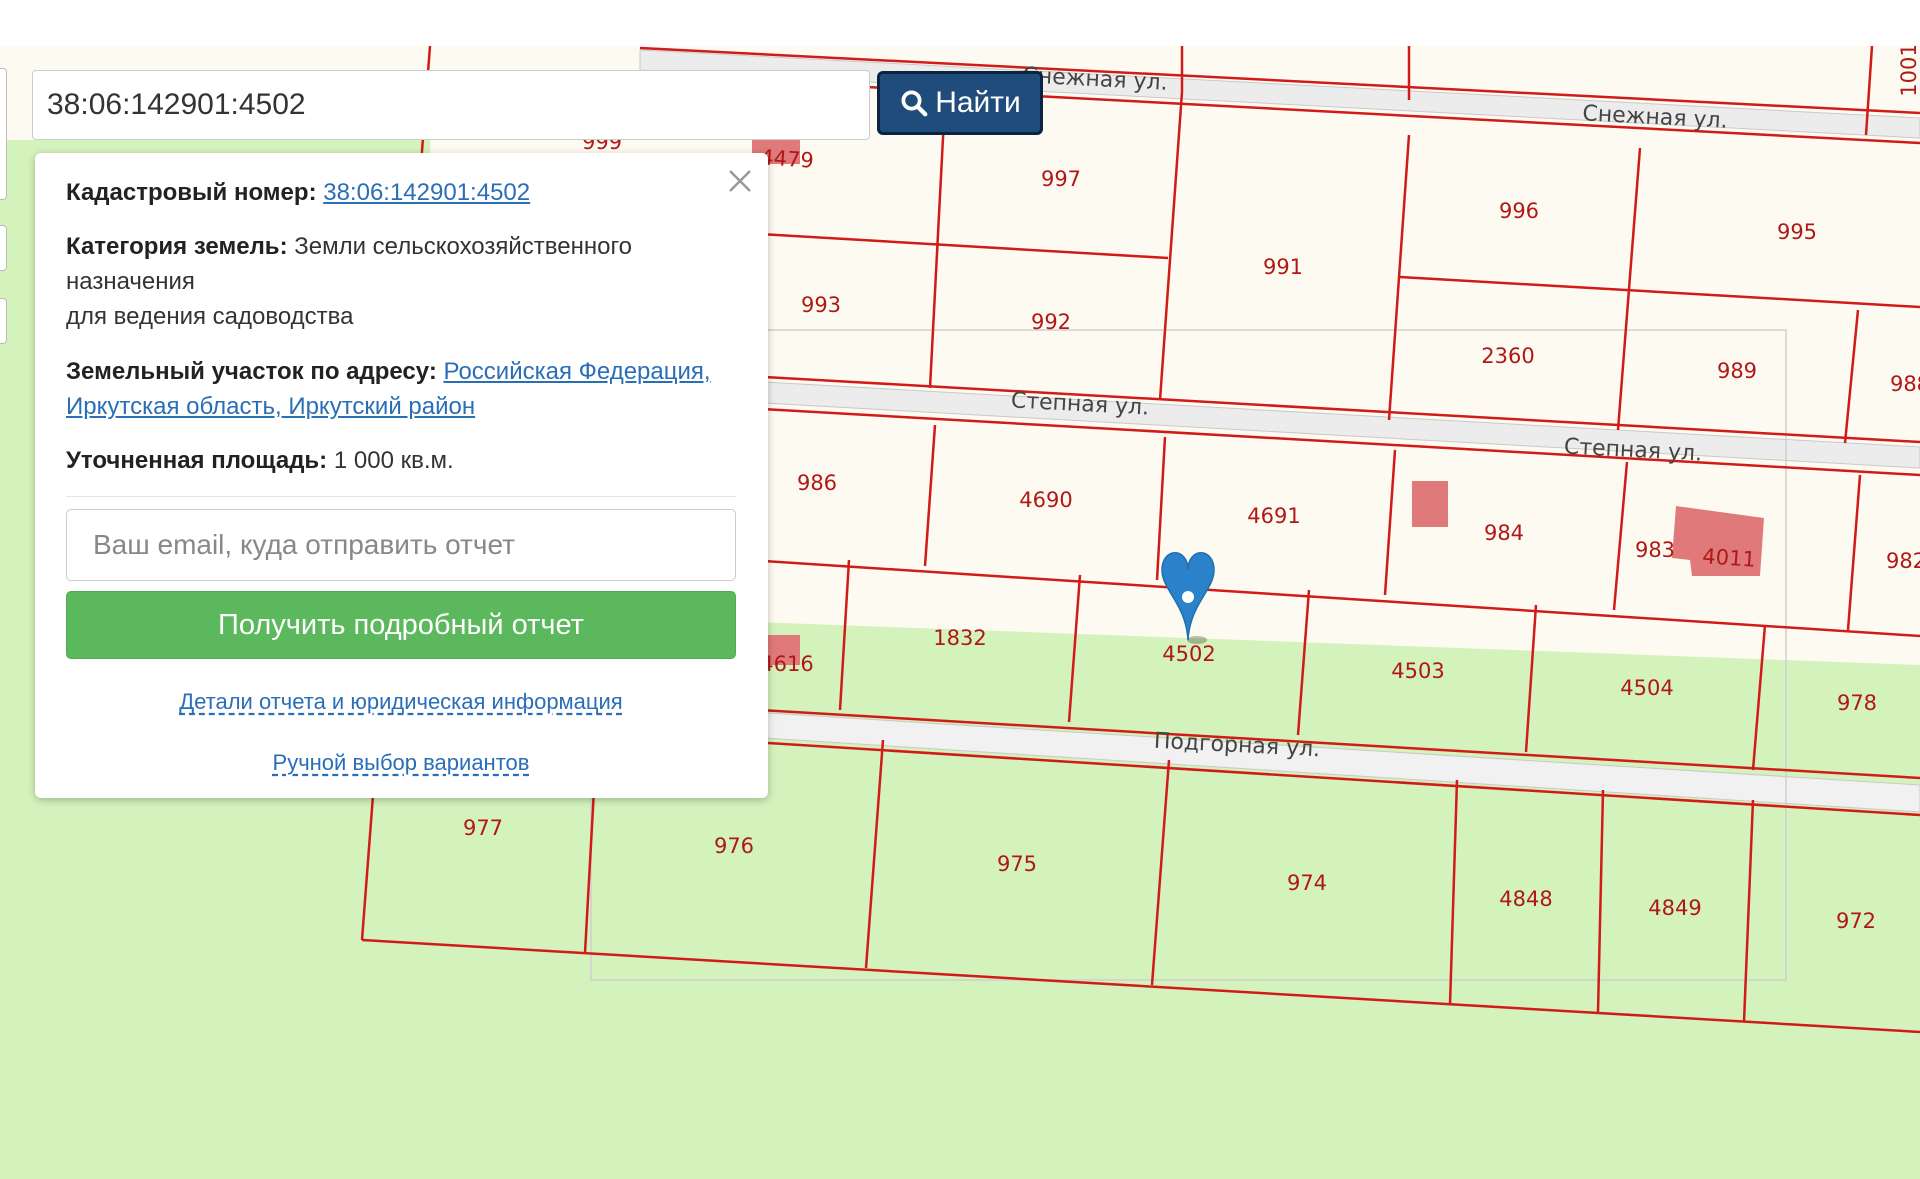 The width and height of the screenshot is (1920, 1179). I want to click on search-icon, so click(914, 103).